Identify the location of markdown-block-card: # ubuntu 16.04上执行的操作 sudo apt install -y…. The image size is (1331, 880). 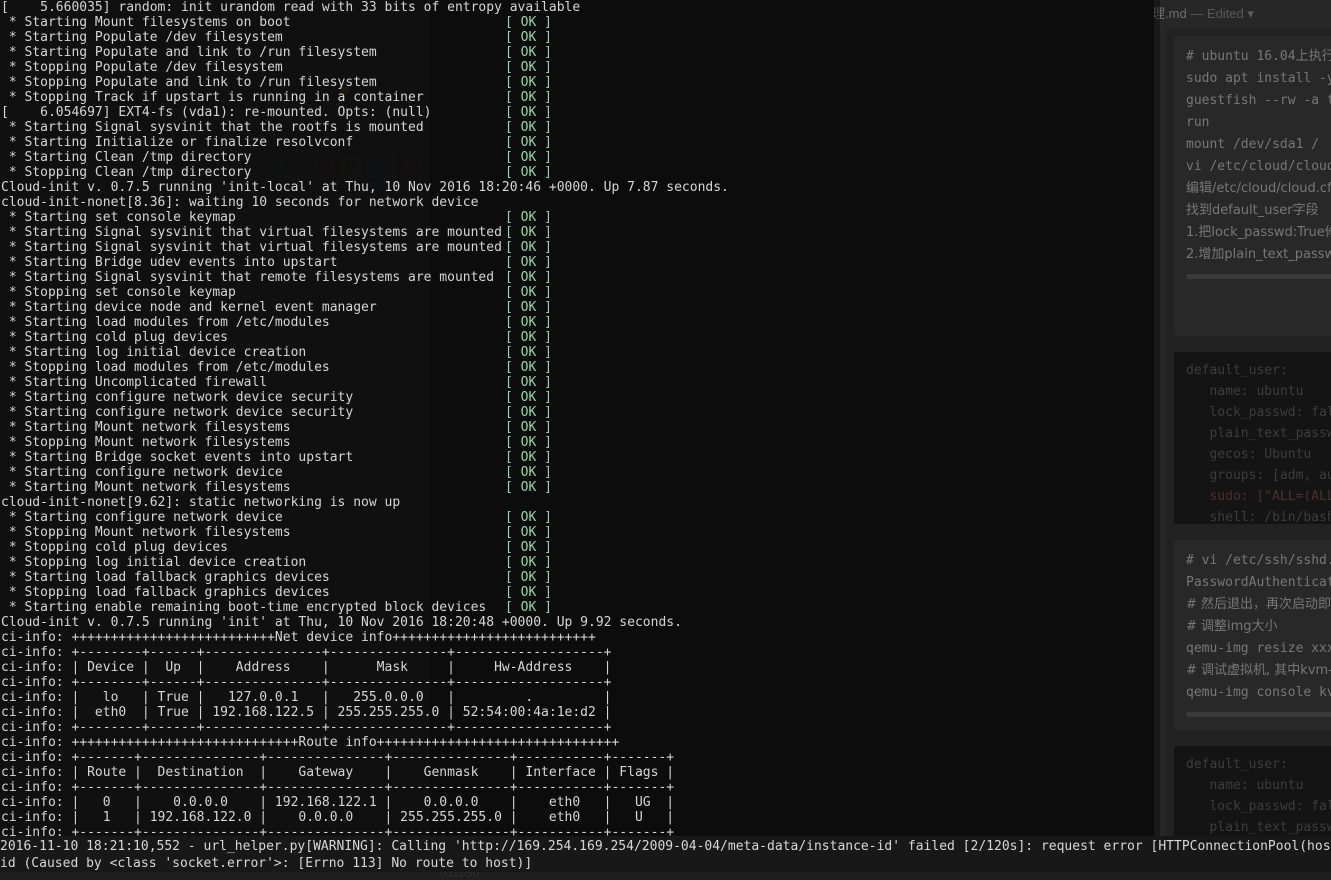
(1252, 186).